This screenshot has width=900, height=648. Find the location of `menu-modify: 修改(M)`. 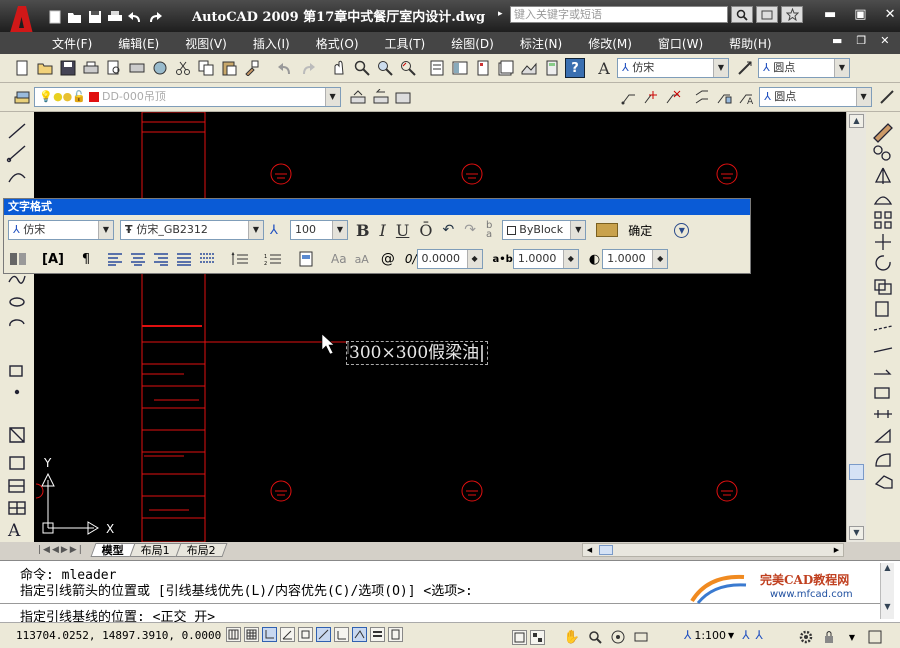

menu-modify: 修改(M) is located at coordinates (610, 43).